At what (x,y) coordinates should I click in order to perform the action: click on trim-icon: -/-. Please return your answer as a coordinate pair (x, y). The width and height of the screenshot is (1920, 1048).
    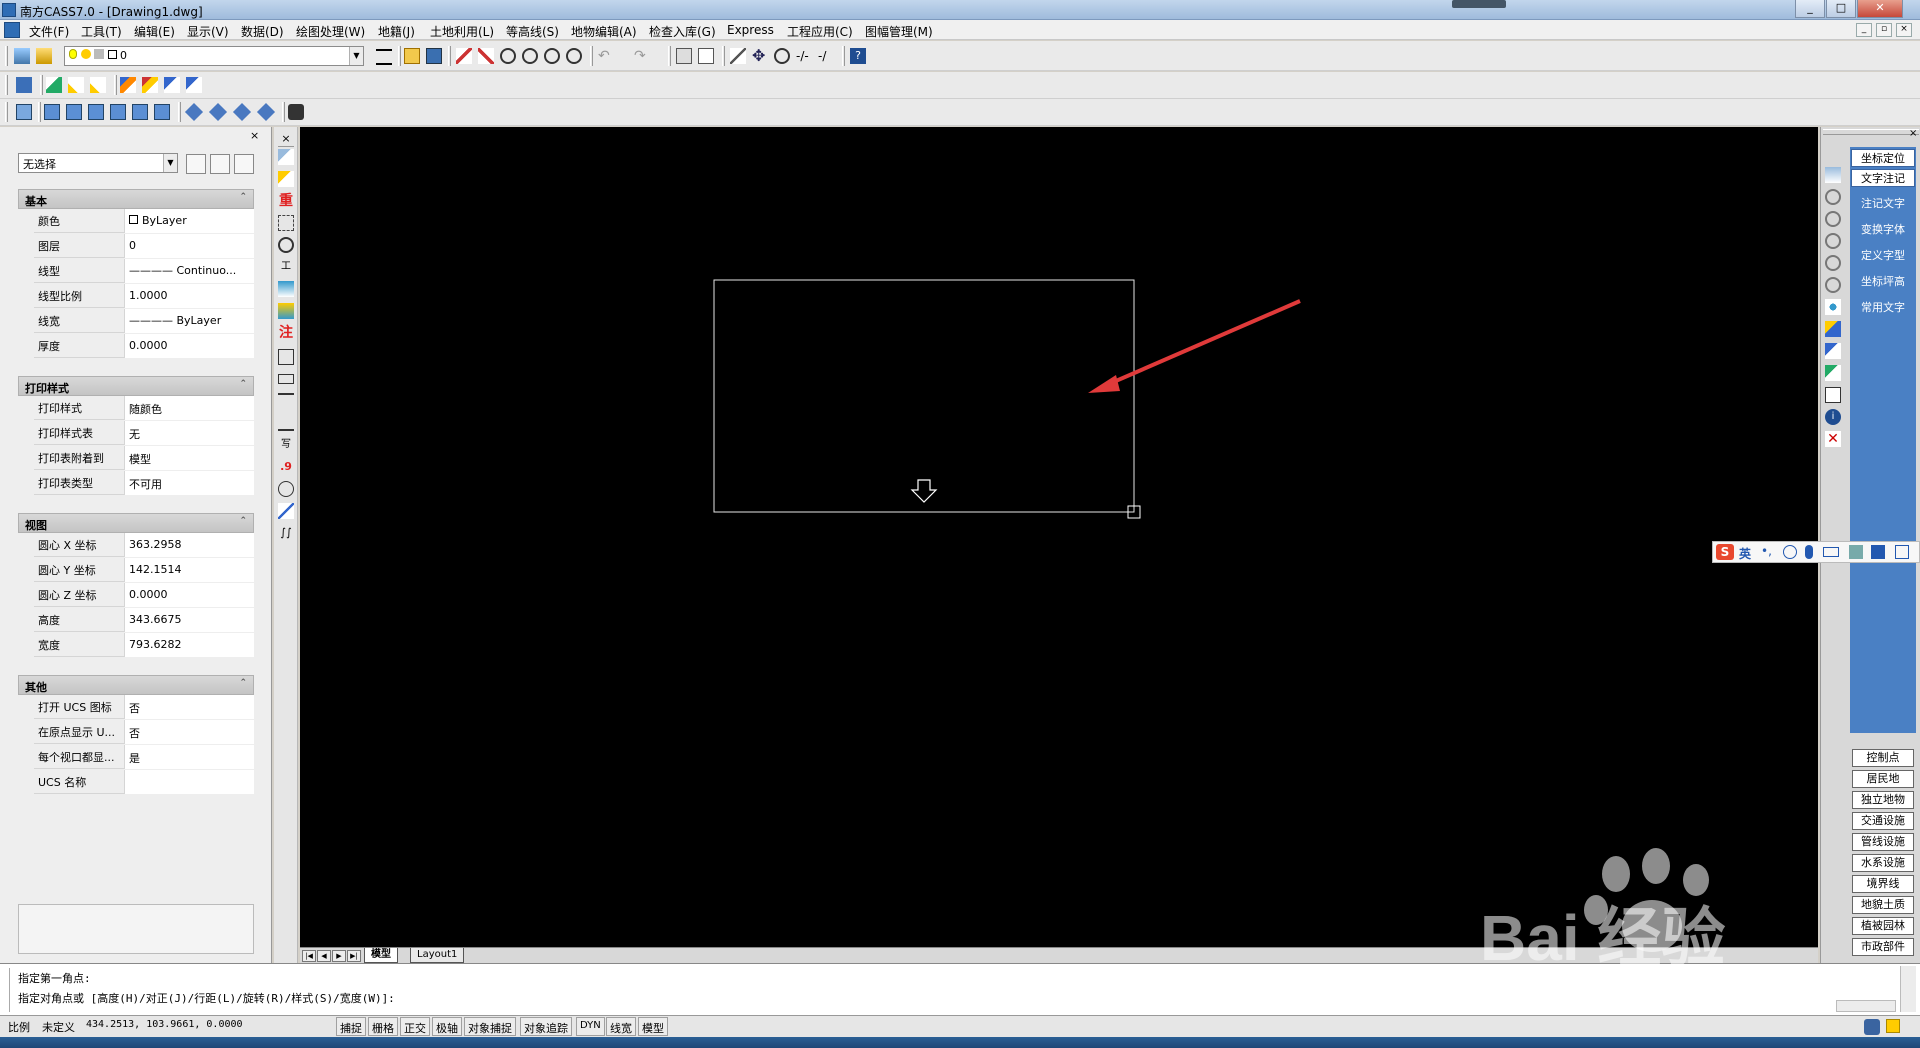
    Looking at the image, I should click on (804, 56).